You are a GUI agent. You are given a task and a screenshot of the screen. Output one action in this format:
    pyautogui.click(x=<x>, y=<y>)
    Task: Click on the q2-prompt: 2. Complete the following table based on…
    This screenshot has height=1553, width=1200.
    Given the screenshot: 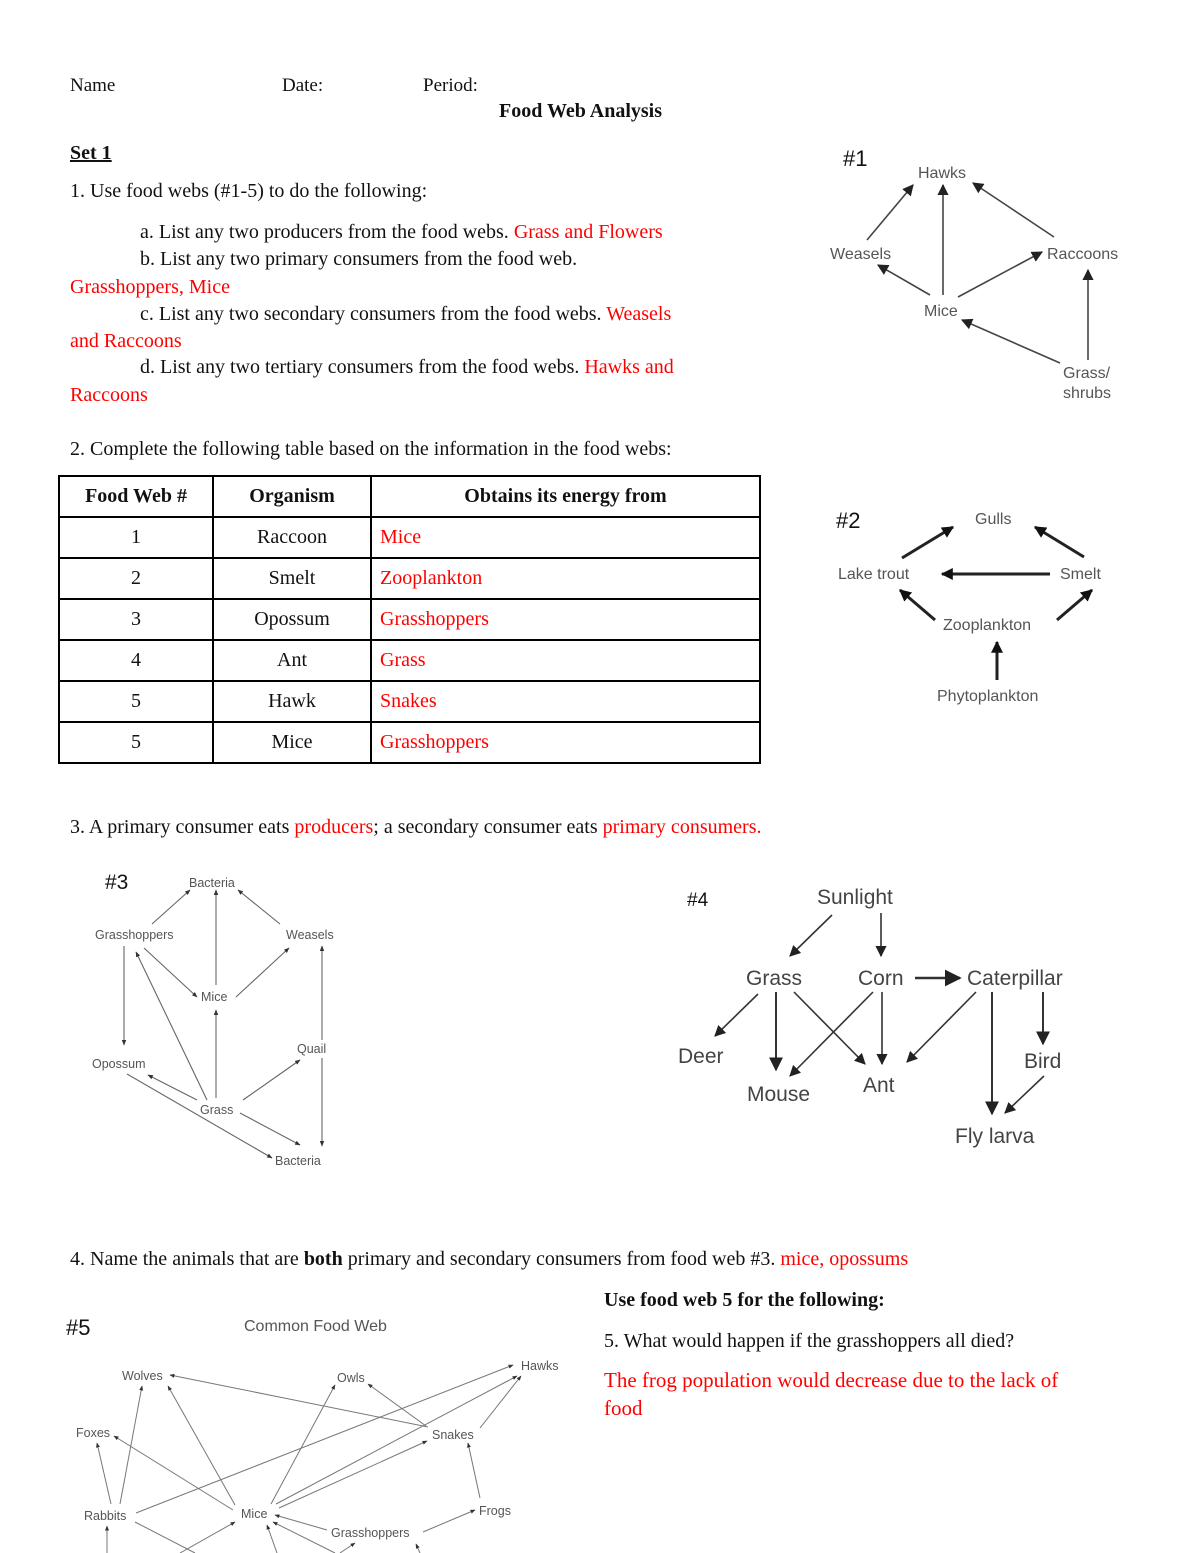 What is the action you would take?
    pyautogui.click(x=371, y=449)
    